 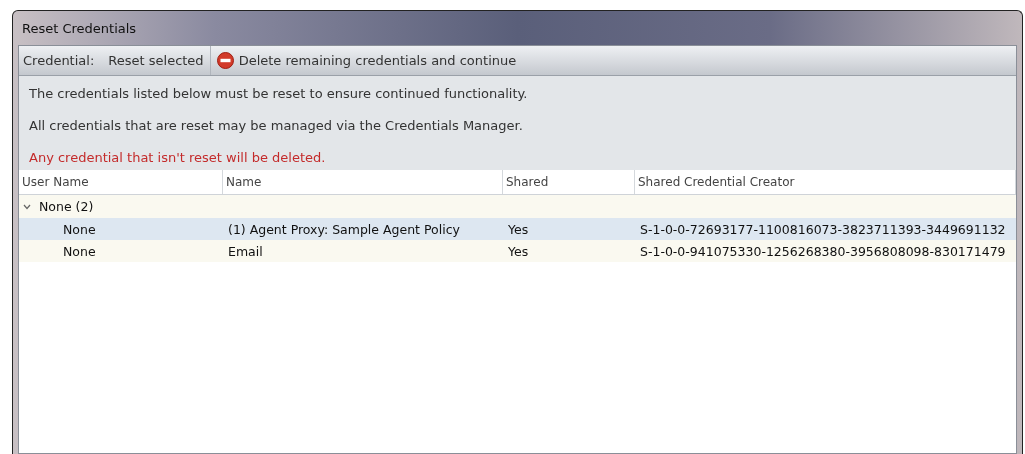 I want to click on column-header: Shared Credential Creator, so click(x=825, y=182).